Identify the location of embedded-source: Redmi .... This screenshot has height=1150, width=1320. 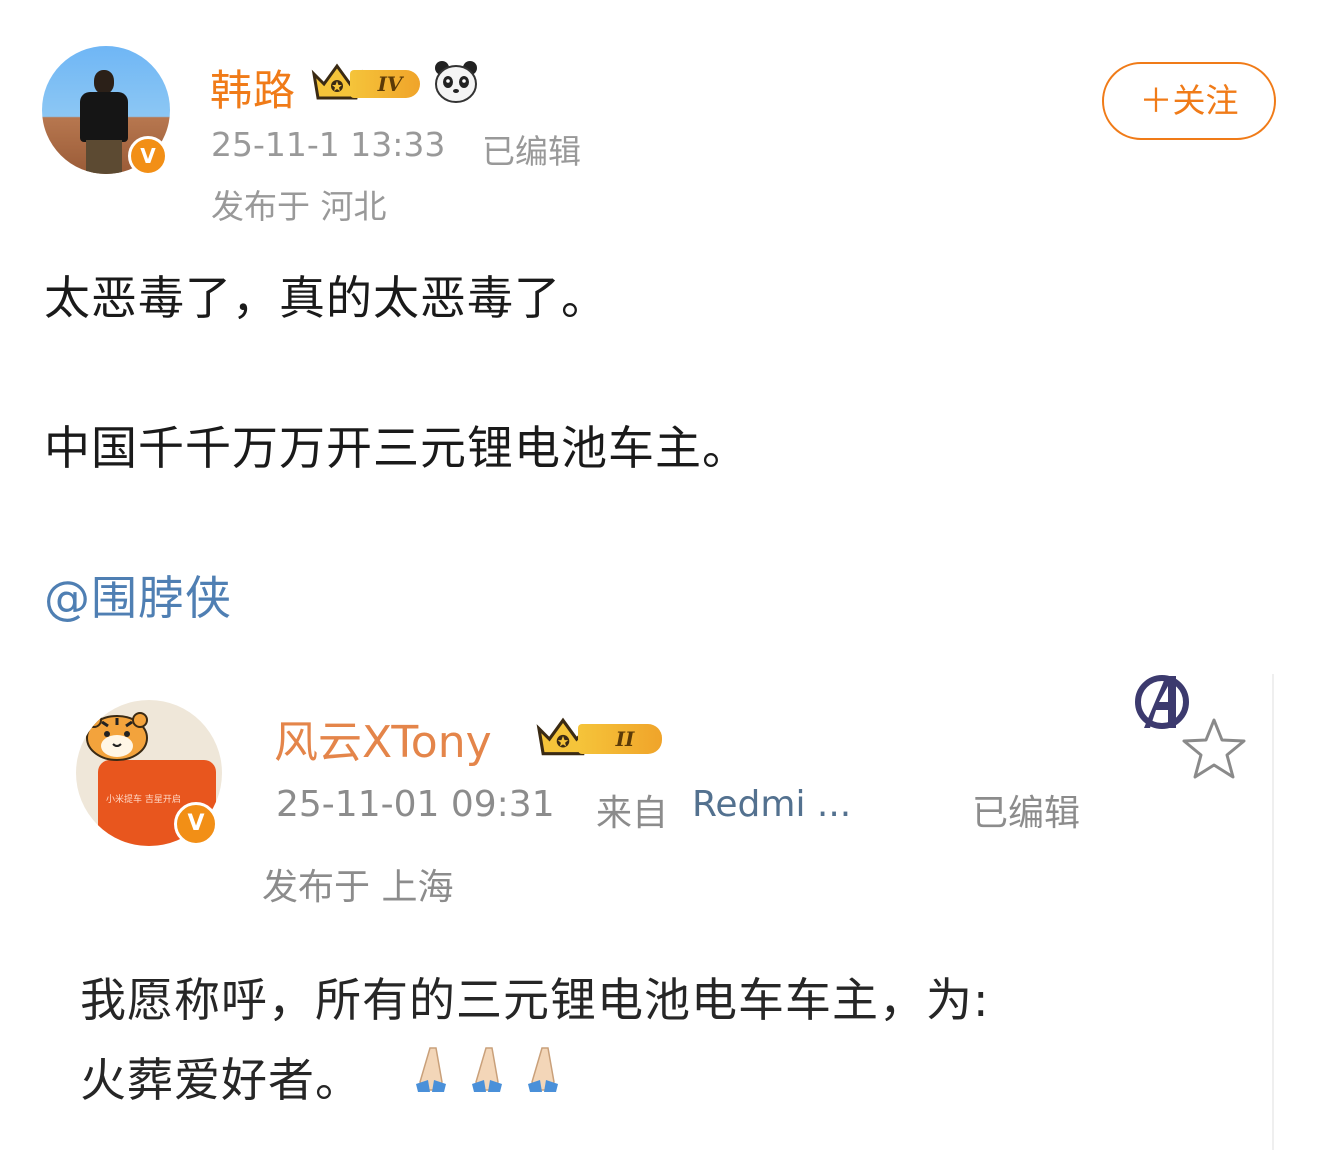
(772, 804).